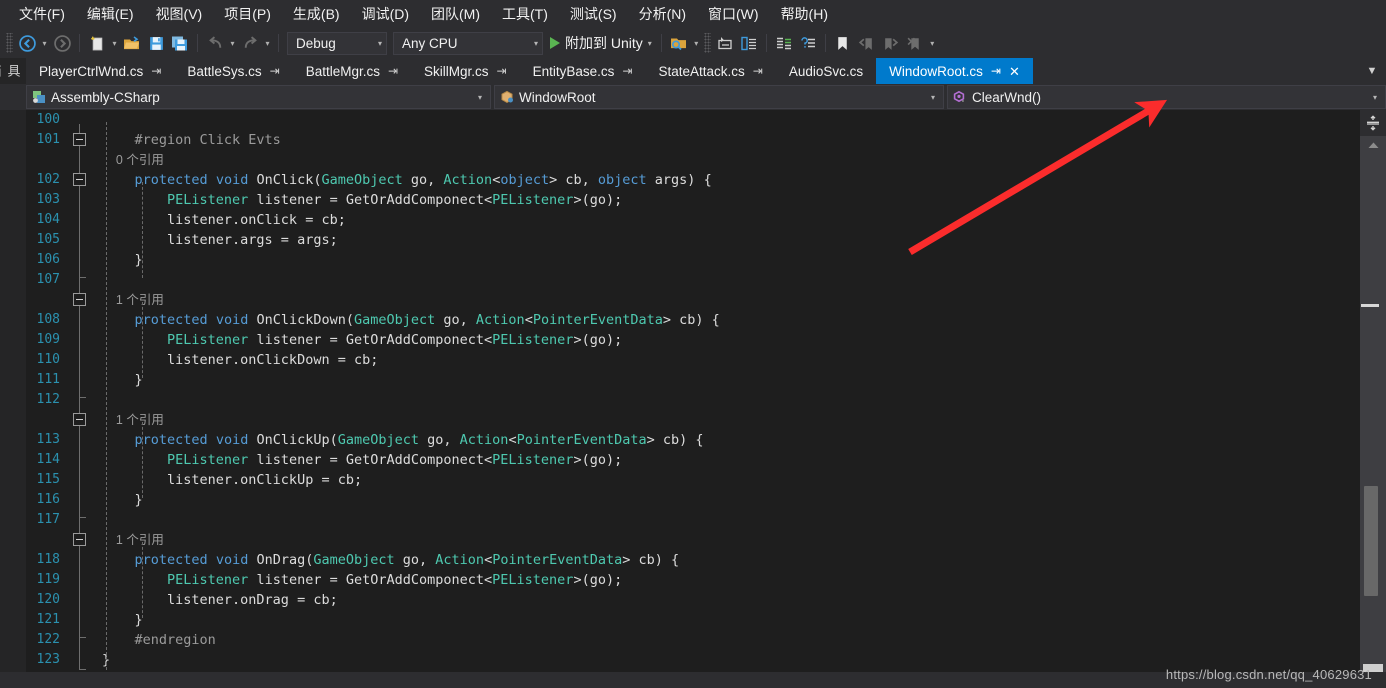 The height and width of the screenshot is (688, 1386). What do you see at coordinates (215, 43) in the screenshot?
I see `undo-icon` at bounding box center [215, 43].